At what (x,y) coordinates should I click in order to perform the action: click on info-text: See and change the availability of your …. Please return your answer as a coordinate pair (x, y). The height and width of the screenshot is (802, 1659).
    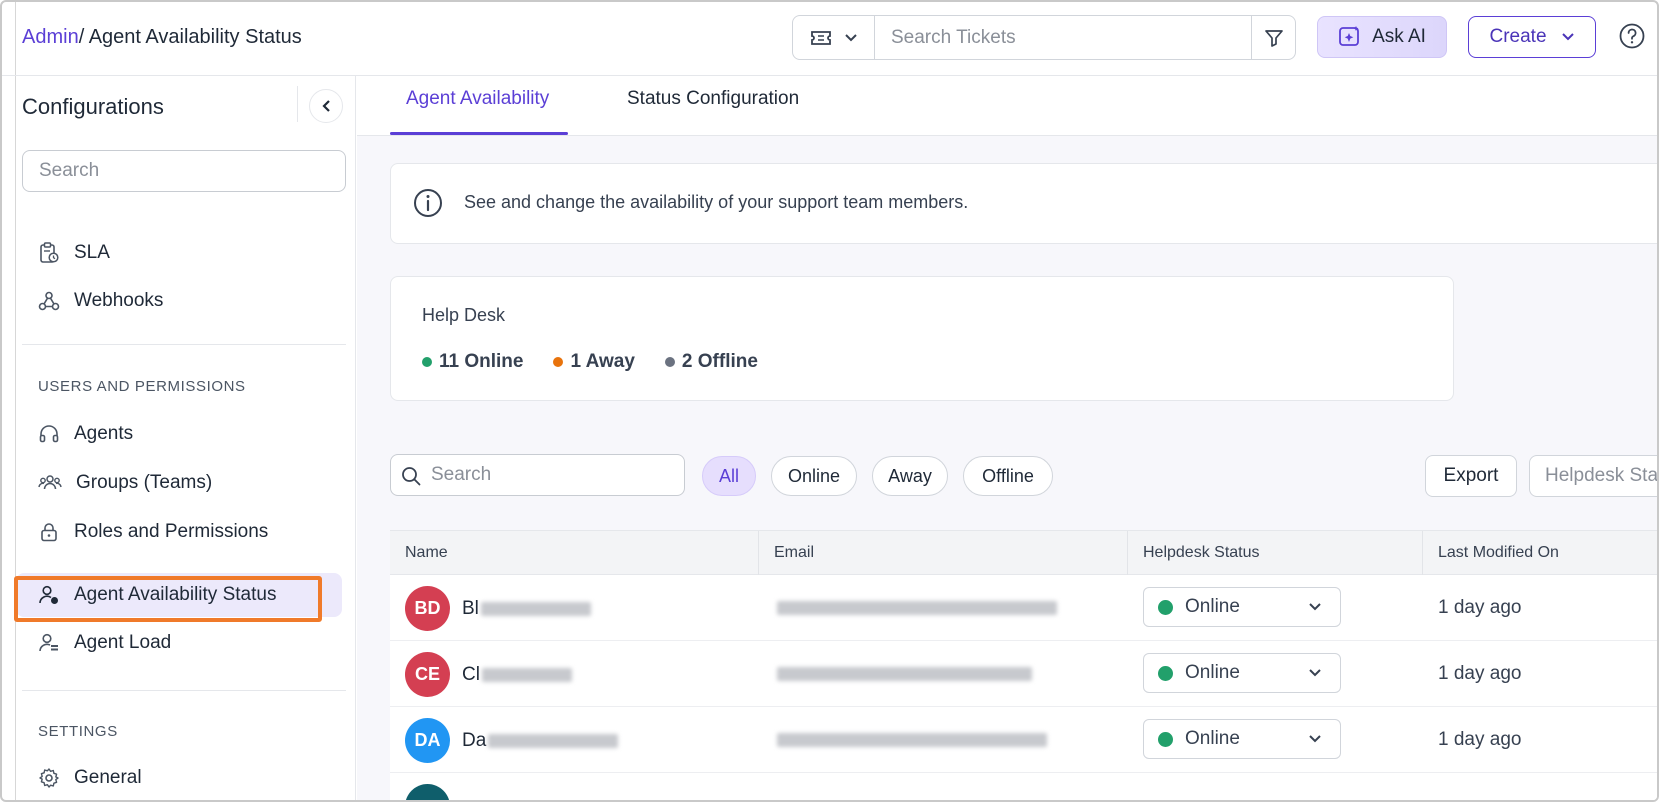
    Looking at the image, I should click on (716, 202).